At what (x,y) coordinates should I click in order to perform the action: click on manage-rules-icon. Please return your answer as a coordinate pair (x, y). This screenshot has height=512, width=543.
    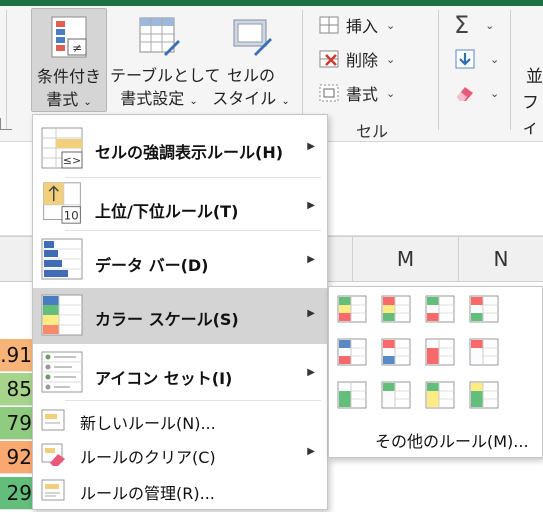
    Looking at the image, I should click on (53, 490).